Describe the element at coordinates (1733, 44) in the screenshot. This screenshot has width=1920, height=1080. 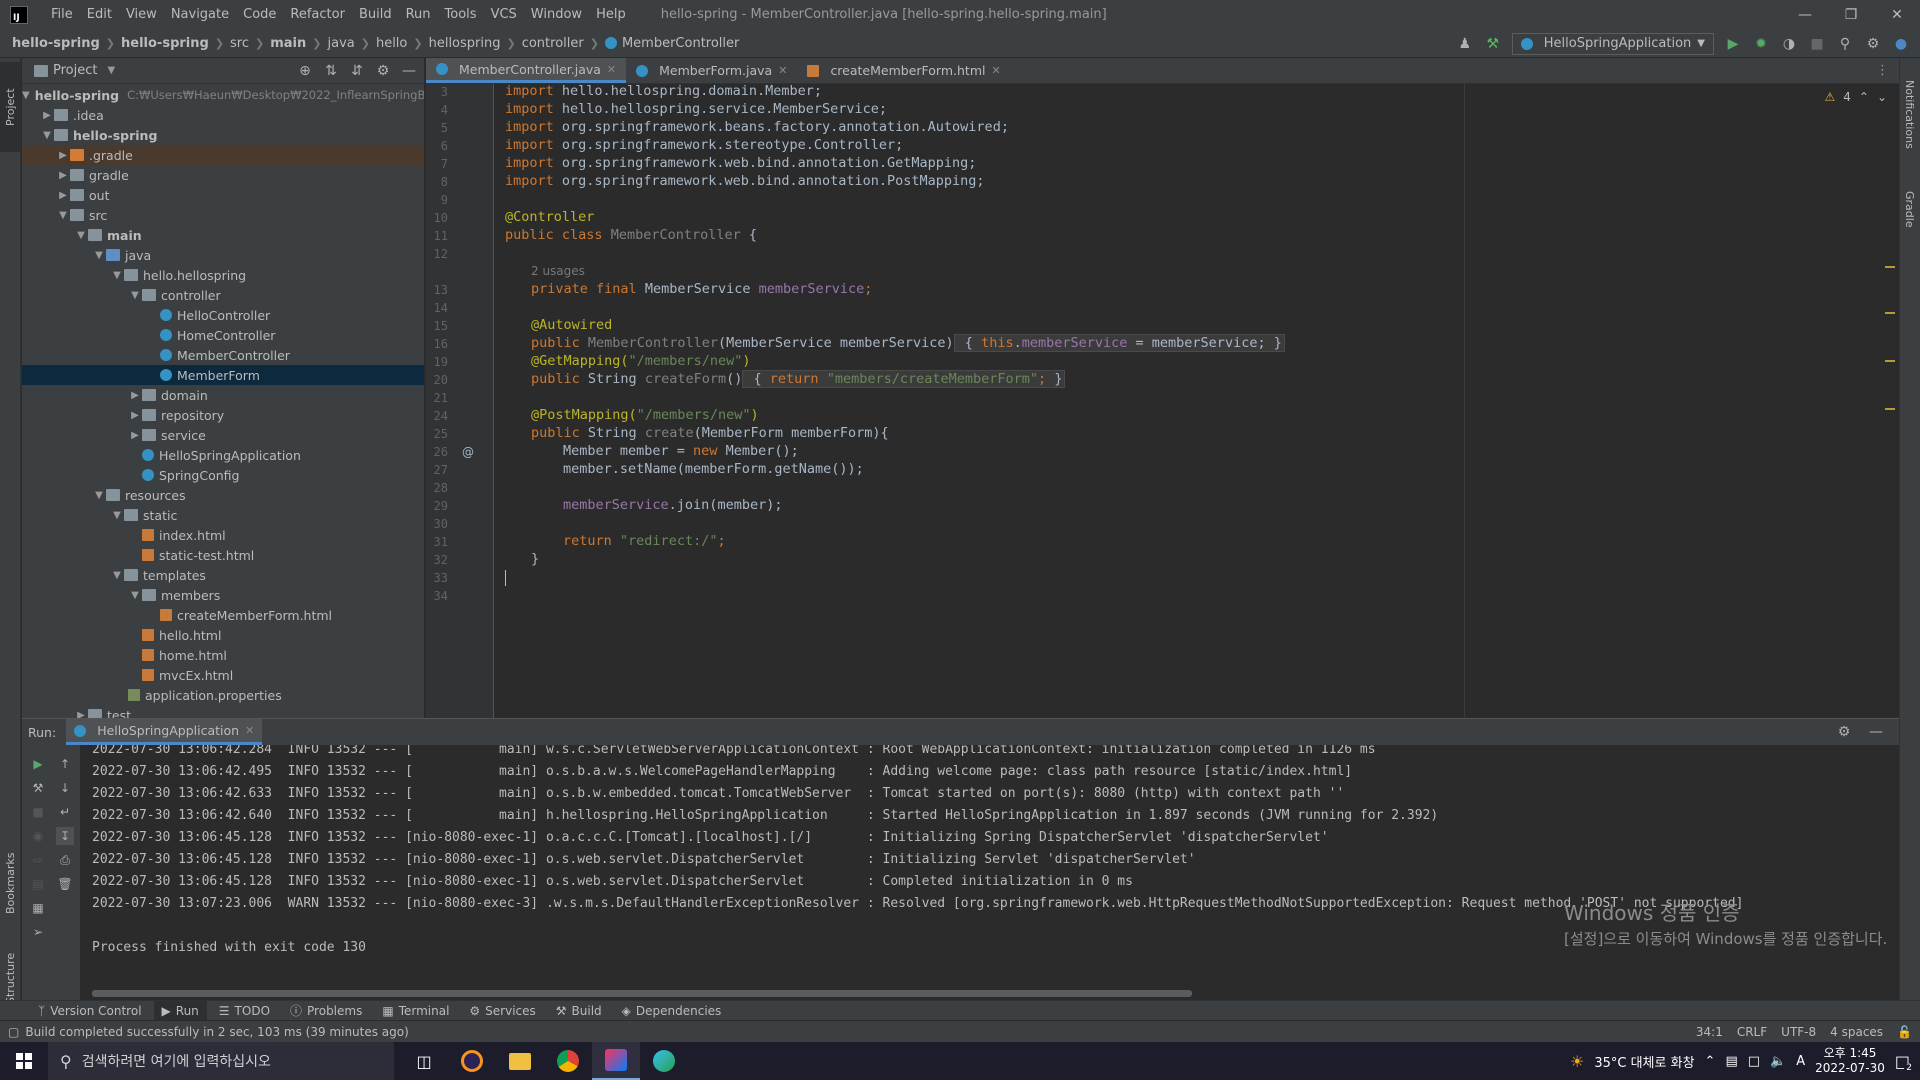
I see `run-icon: ▶` at that location.